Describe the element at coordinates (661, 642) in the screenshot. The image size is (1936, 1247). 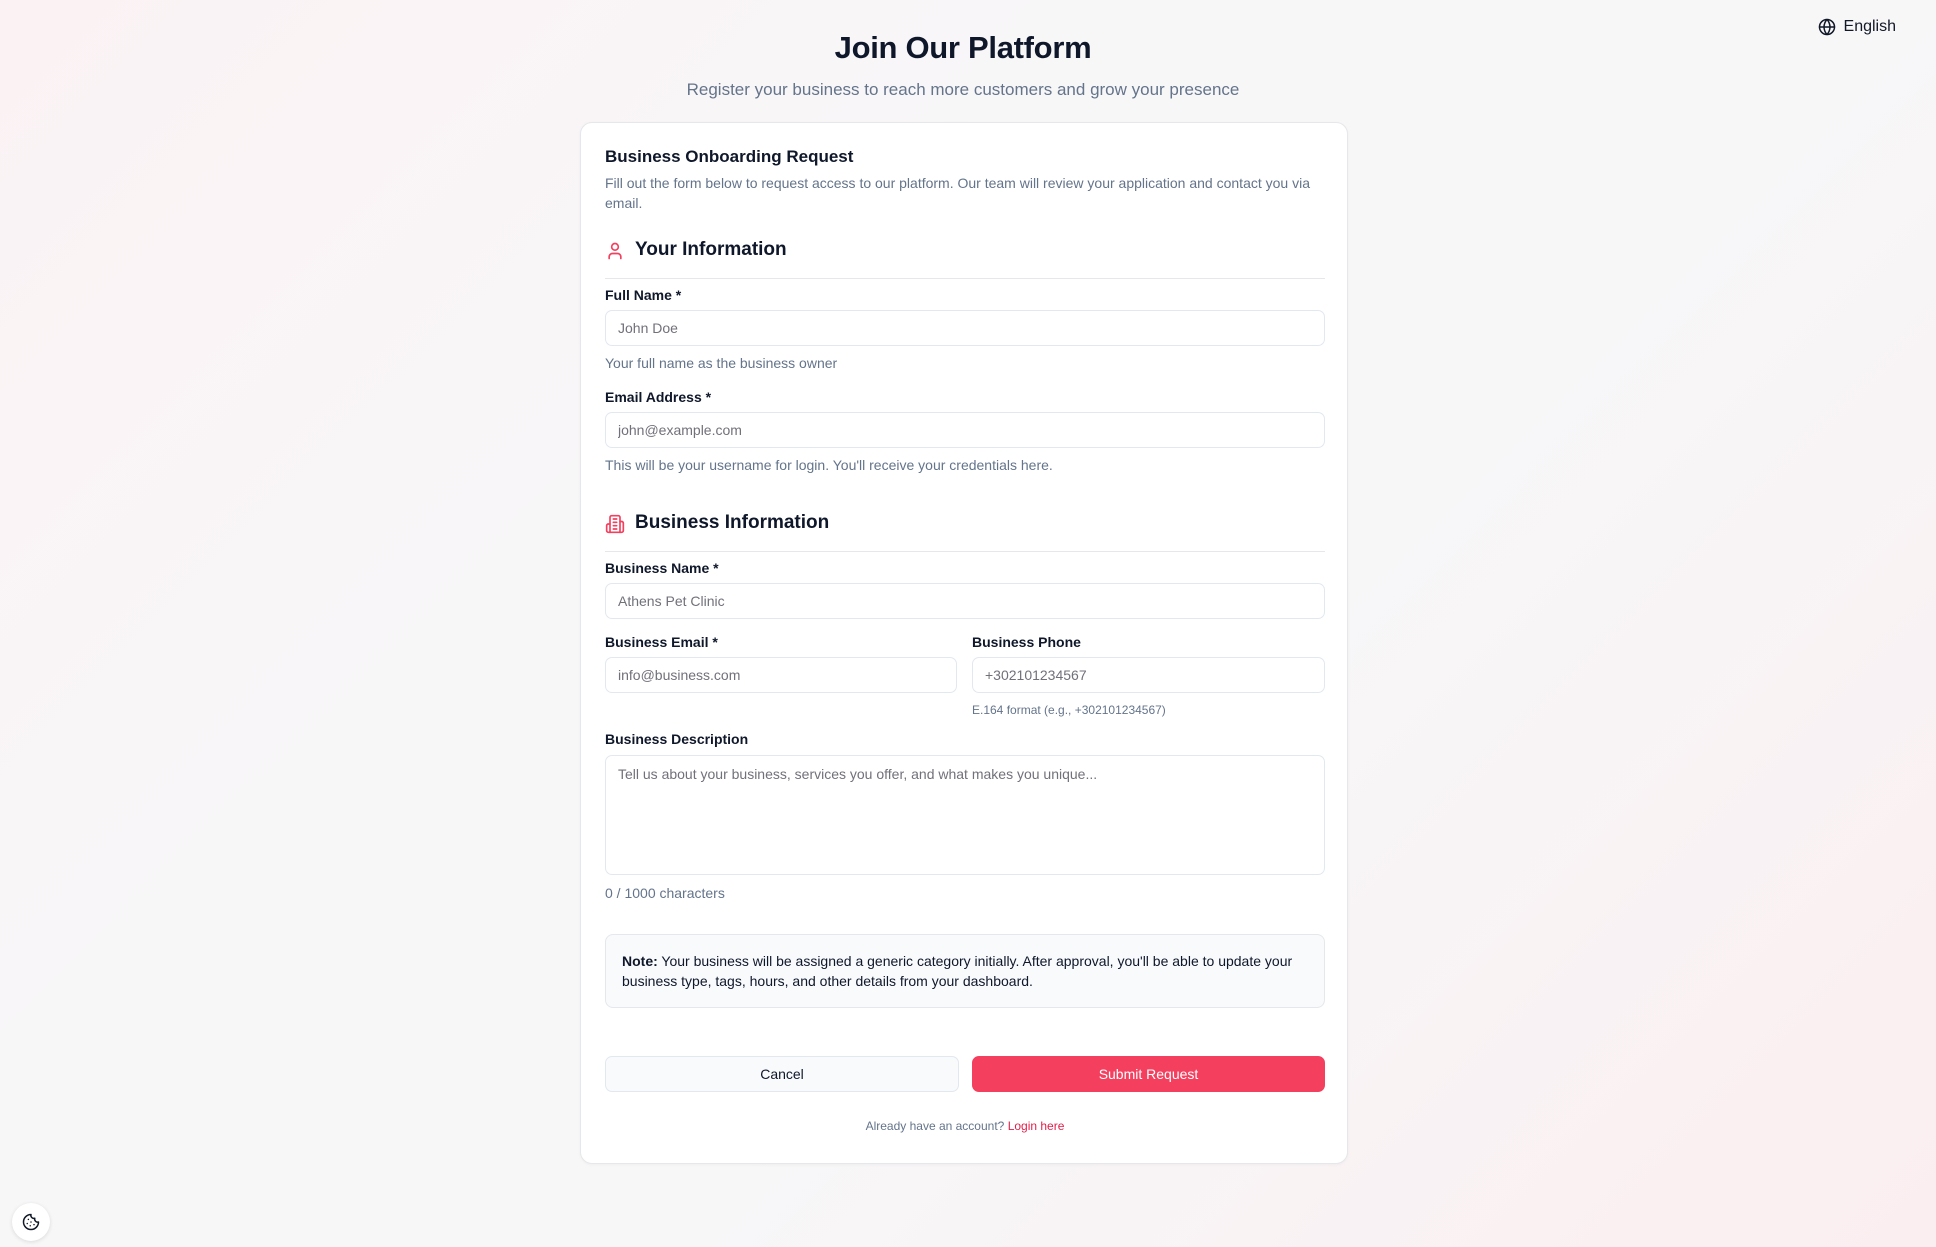
I see `business-email-label: Business Email *` at that location.